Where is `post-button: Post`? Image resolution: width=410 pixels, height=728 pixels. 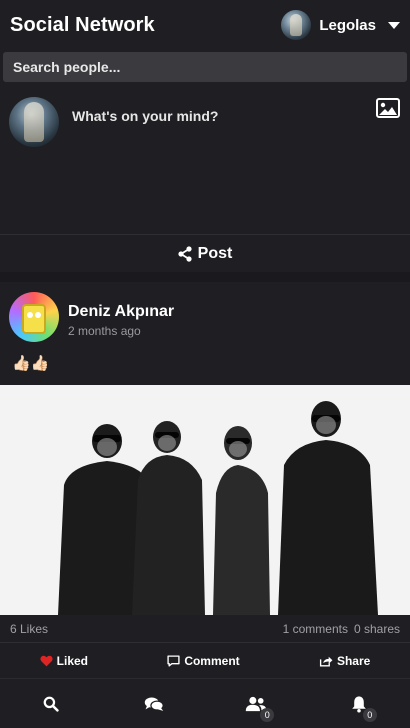 post-button: Post is located at coordinates (205, 253).